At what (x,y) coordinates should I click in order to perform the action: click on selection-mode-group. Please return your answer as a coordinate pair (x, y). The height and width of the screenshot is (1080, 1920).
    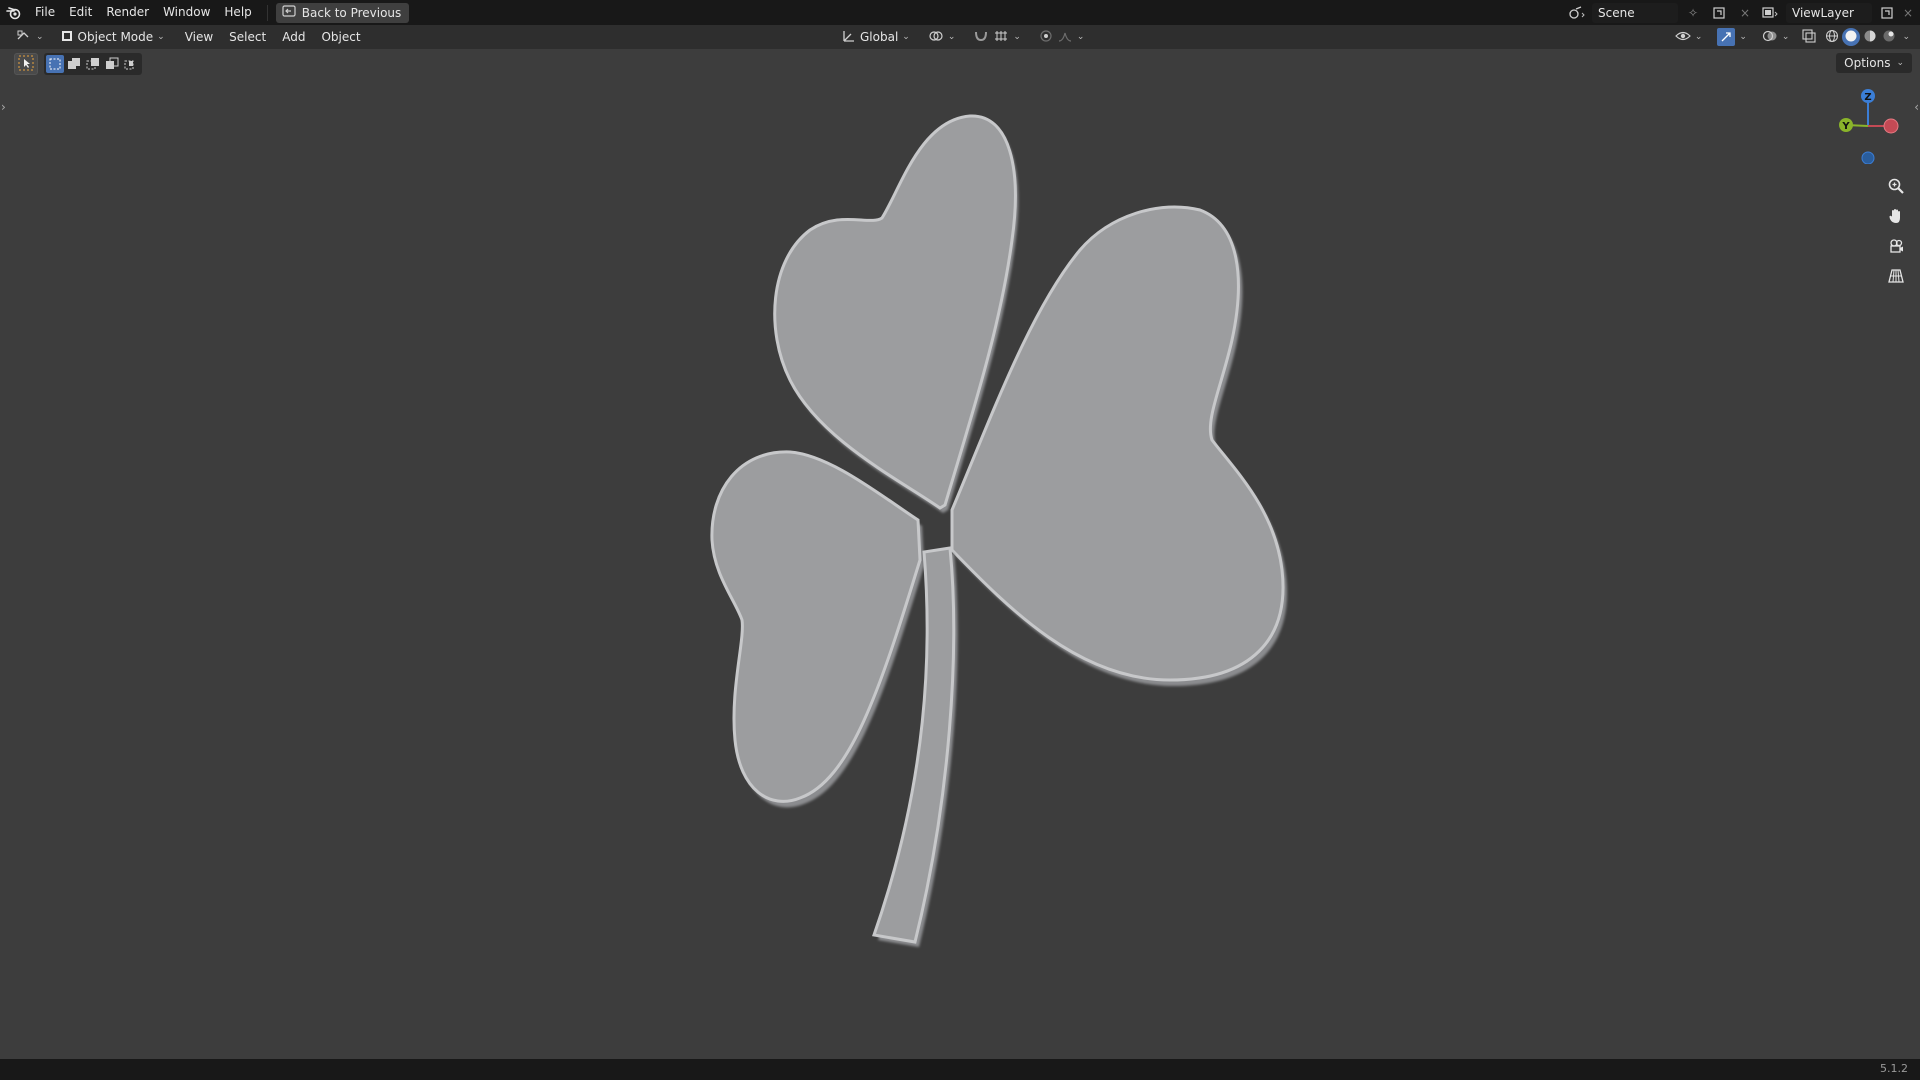
    Looking at the image, I should click on (93, 64).